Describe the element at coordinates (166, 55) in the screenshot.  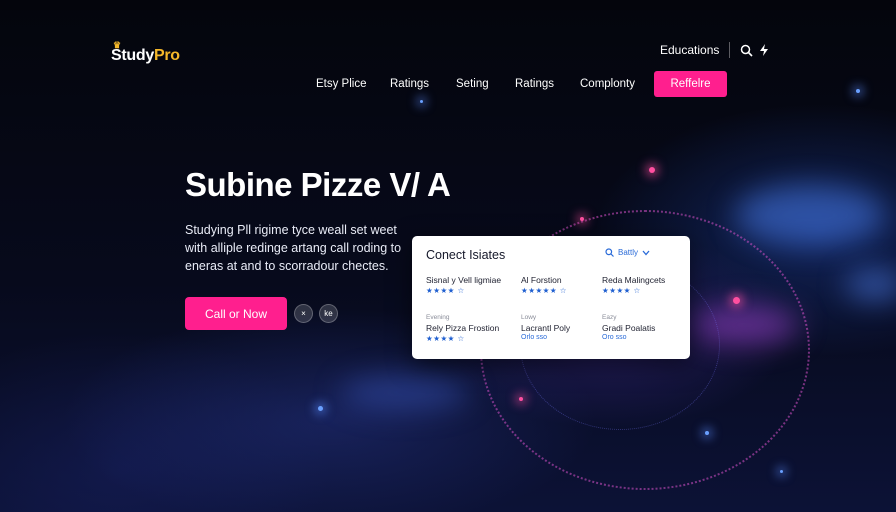
I see `logo-text-accent: Pro` at that location.